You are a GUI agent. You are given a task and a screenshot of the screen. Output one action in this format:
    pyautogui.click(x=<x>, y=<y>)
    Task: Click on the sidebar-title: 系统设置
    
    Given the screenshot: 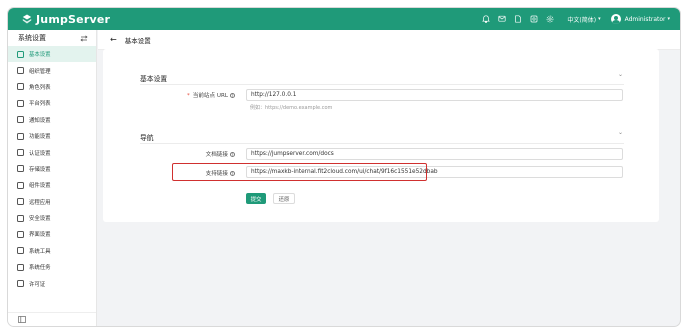 What is the action you would take?
    pyautogui.click(x=32, y=38)
    